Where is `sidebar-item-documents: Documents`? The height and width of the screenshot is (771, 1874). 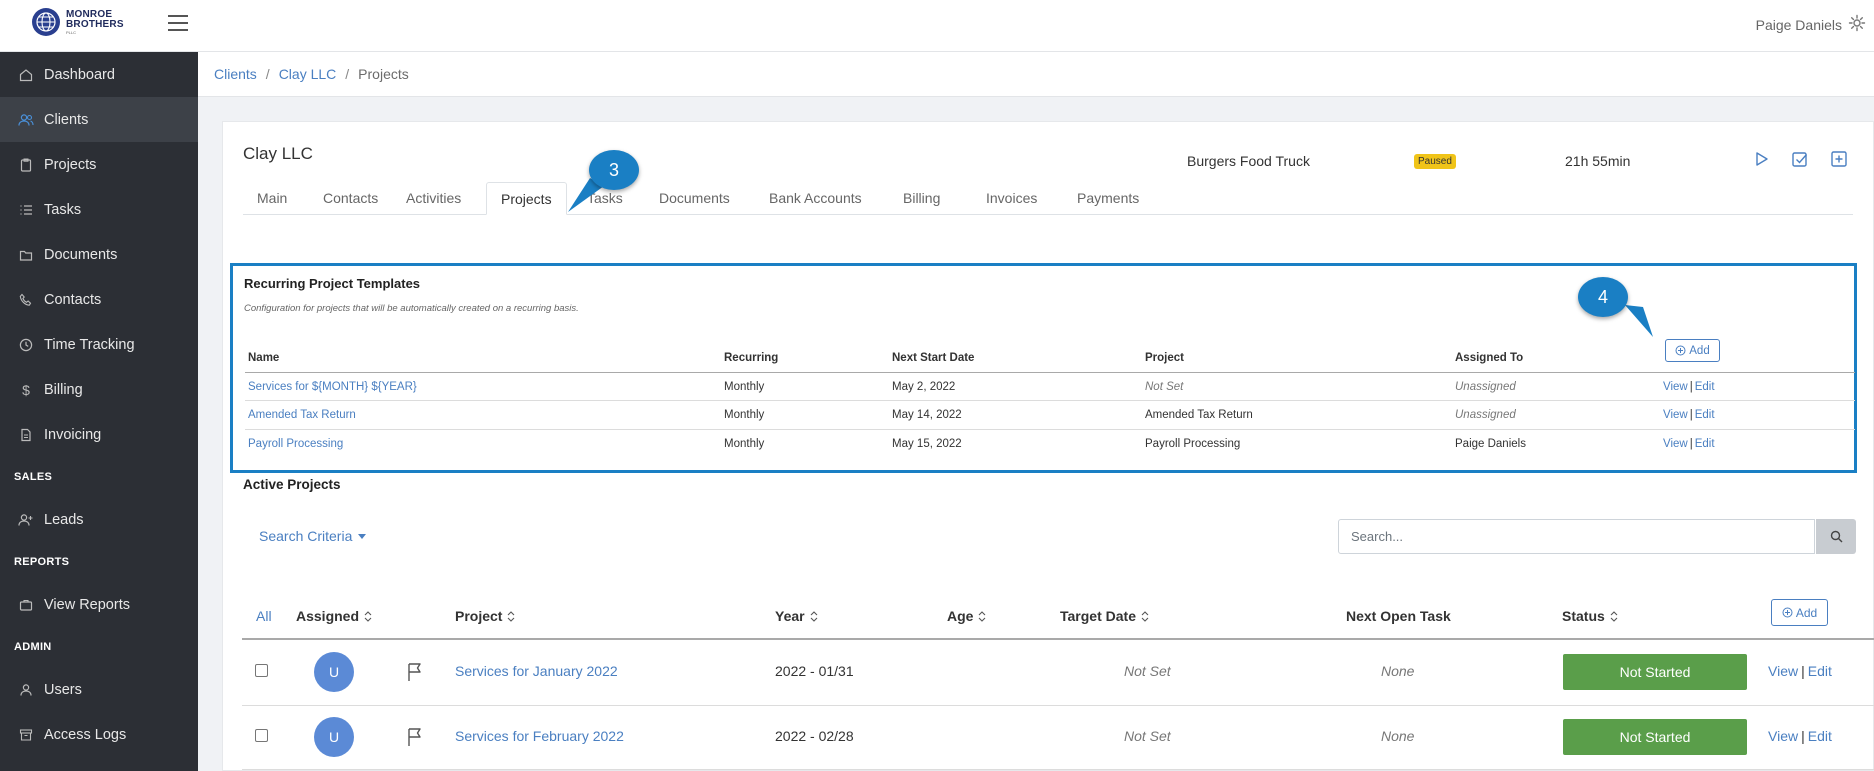
sidebar-item-documents: Documents is located at coordinates (99, 254).